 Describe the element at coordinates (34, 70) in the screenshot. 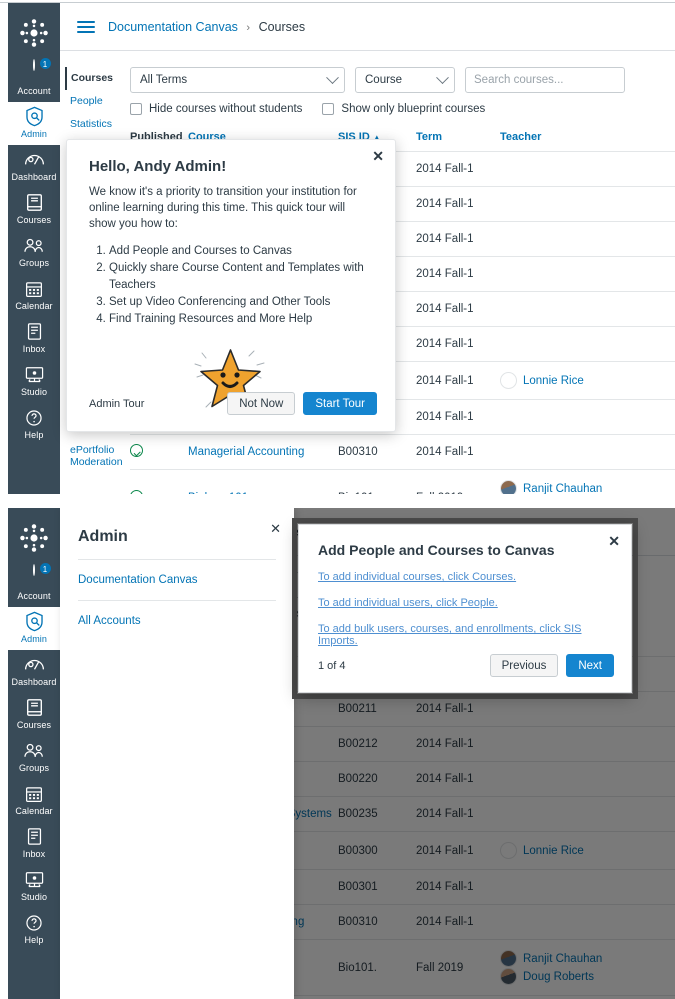

I see `user-avatar-icon: 1` at that location.